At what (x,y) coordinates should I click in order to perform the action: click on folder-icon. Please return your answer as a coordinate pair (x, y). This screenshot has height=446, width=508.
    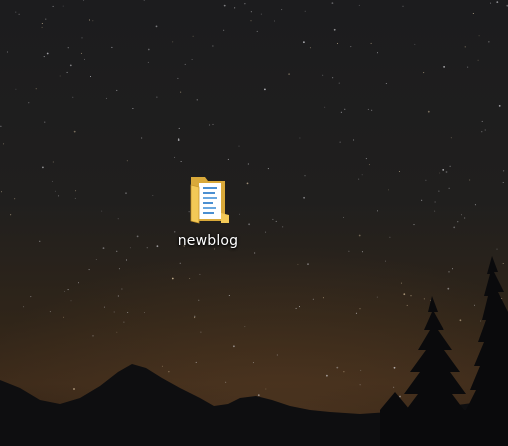
    Looking at the image, I should click on (208, 199).